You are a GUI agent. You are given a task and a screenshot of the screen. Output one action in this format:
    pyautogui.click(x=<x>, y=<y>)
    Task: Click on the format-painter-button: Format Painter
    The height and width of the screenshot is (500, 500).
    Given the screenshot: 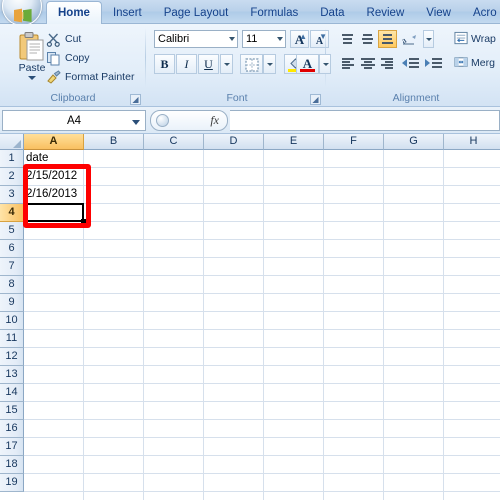 What is the action you would take?
    pyautogui.click(x=90, y=77)
    